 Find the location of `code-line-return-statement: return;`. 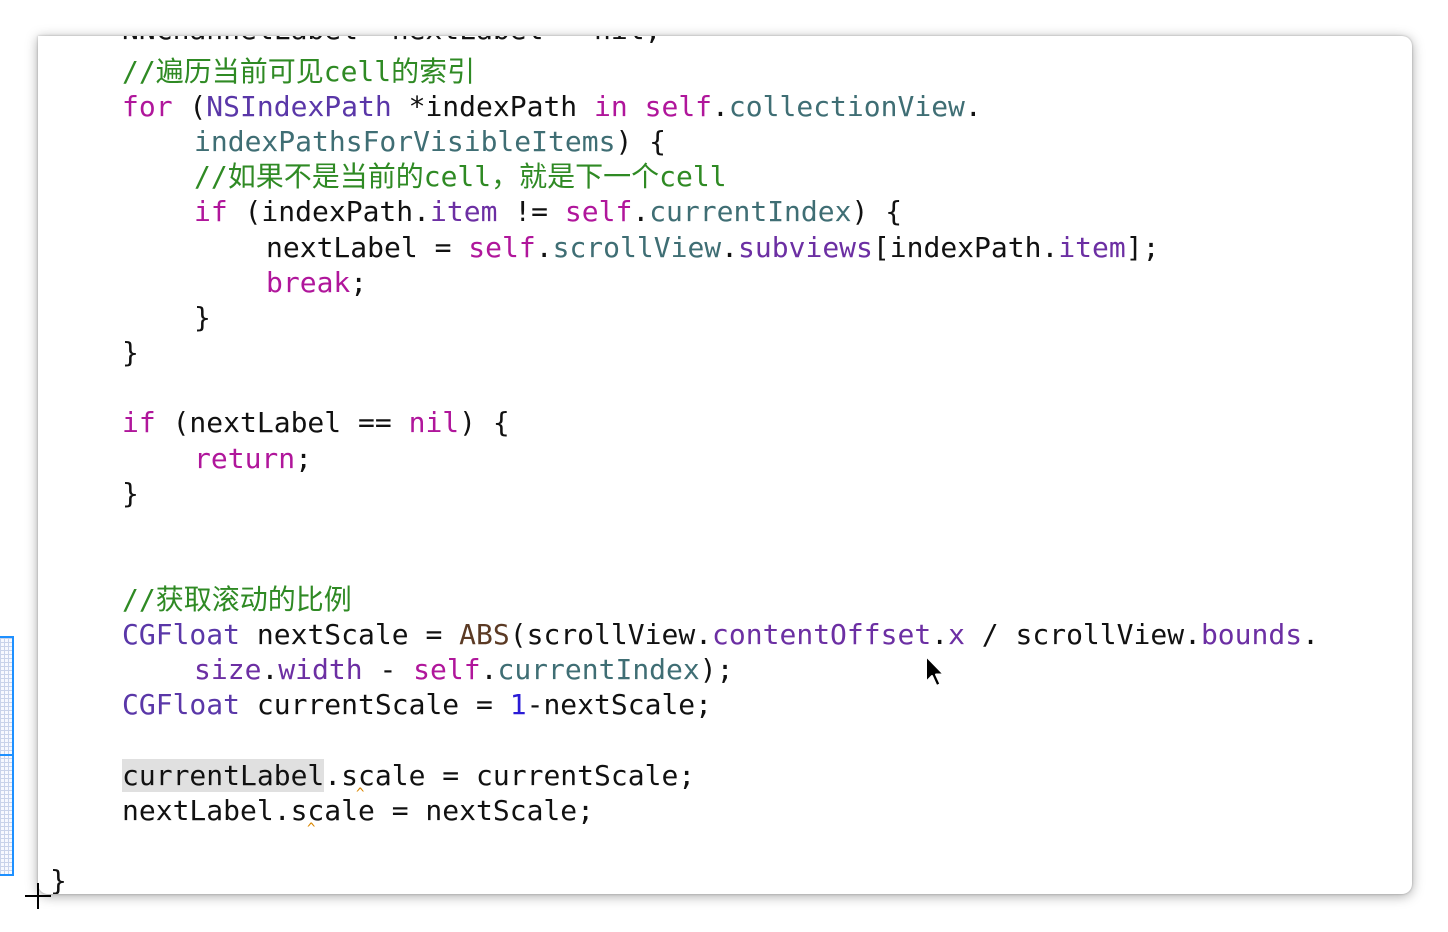

code-line-return-statement: return; is located at coordinates (253, 458).